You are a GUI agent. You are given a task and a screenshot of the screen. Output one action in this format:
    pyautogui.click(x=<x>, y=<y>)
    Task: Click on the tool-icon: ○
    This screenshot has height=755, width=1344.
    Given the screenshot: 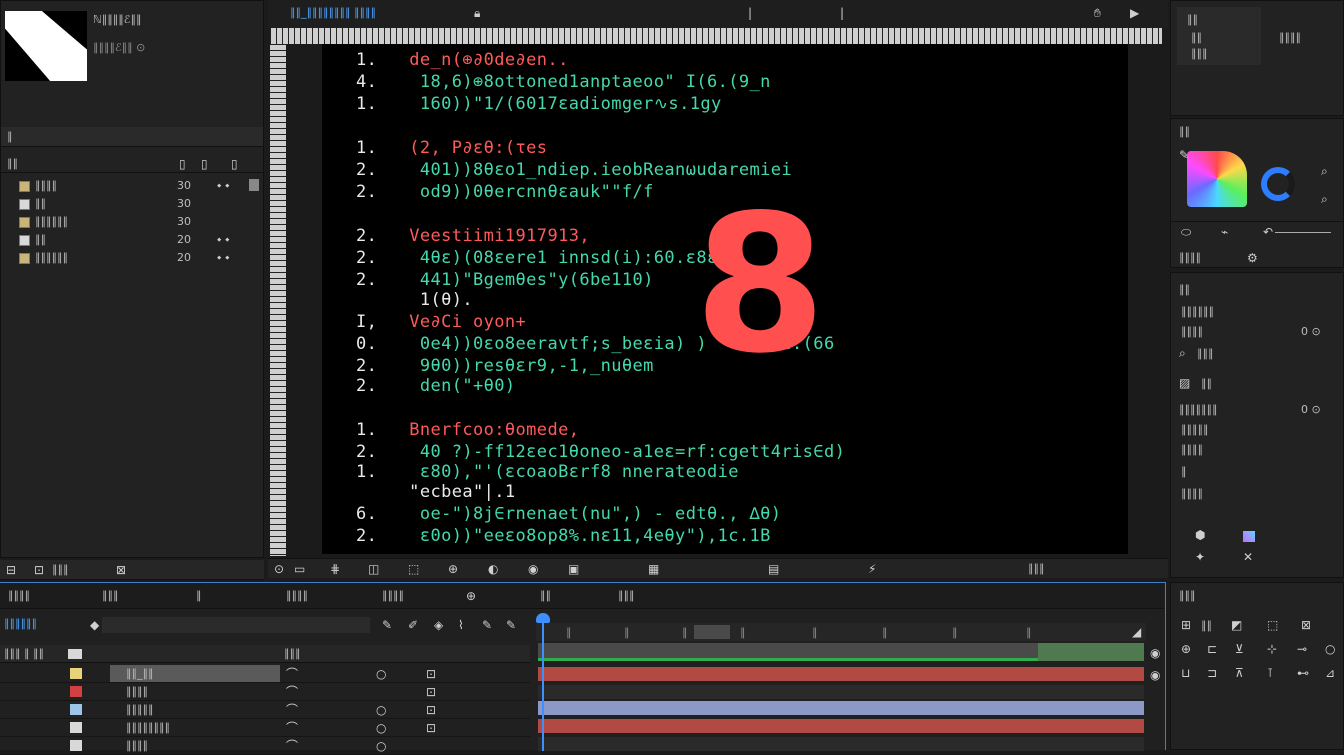 What is the action you would take?
    pyautogui.click(x=1330, y=649)
    